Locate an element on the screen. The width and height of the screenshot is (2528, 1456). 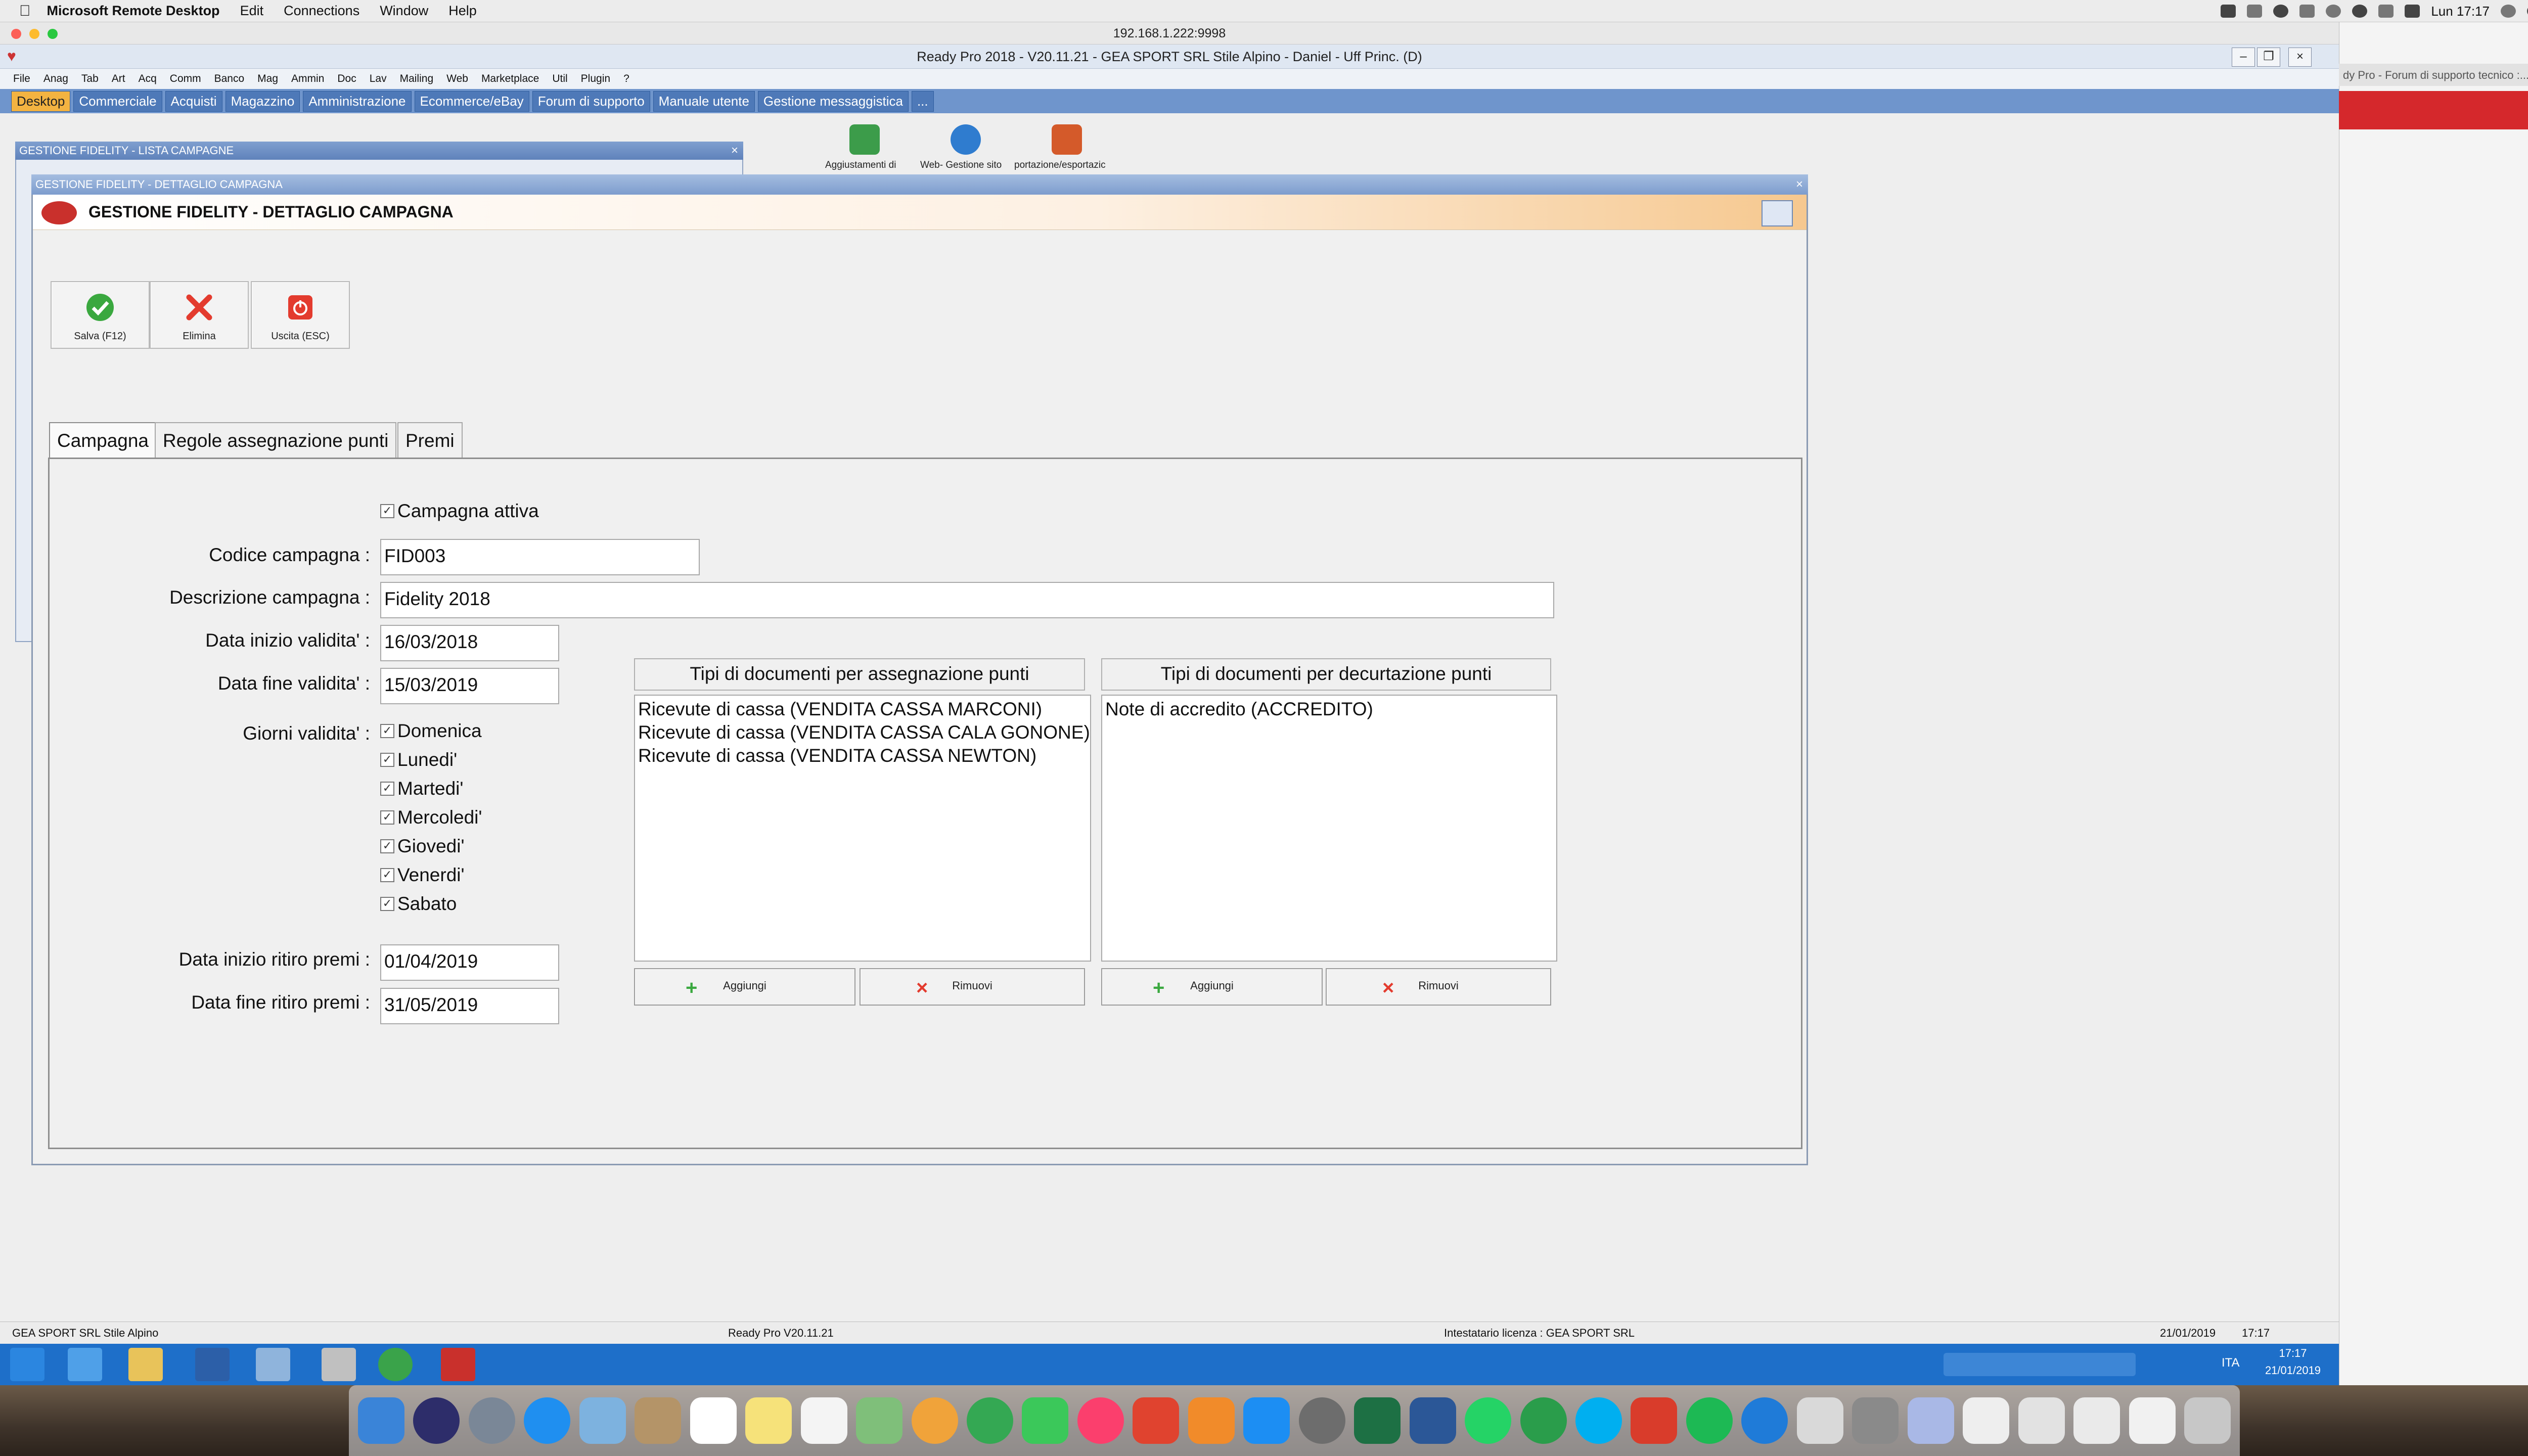
data-inizio-validita-field: 16/03/2018 is located at coordinates (470, 643).